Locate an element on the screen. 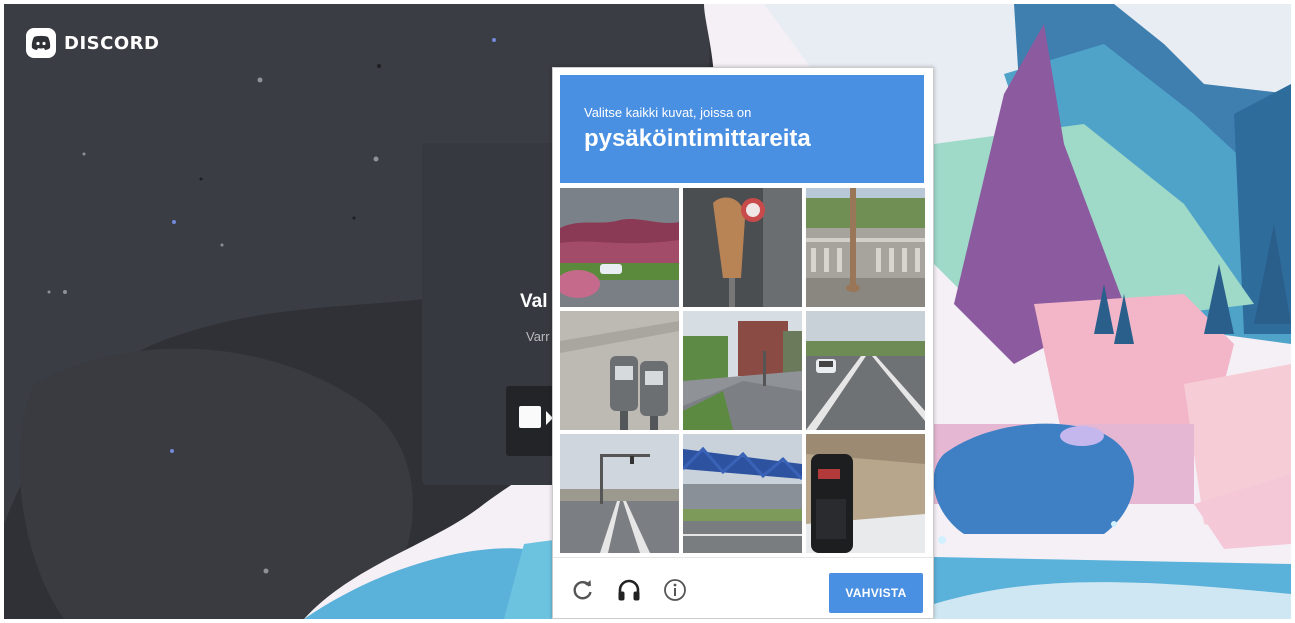 The height and width of the screenshot is (623, 1295). card-subtitle: Varr is located at coordinates (538, 336).